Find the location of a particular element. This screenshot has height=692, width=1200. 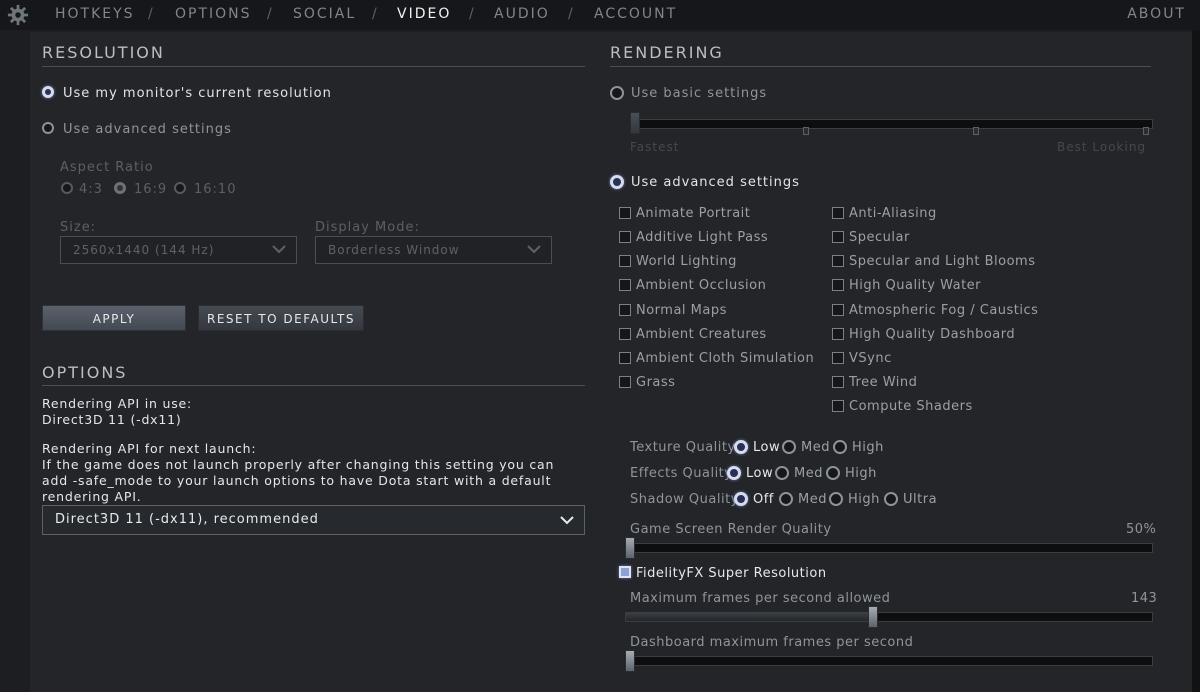

anti-aliasing-label: Anti-Aliasing is located at coordinates (893, 213).